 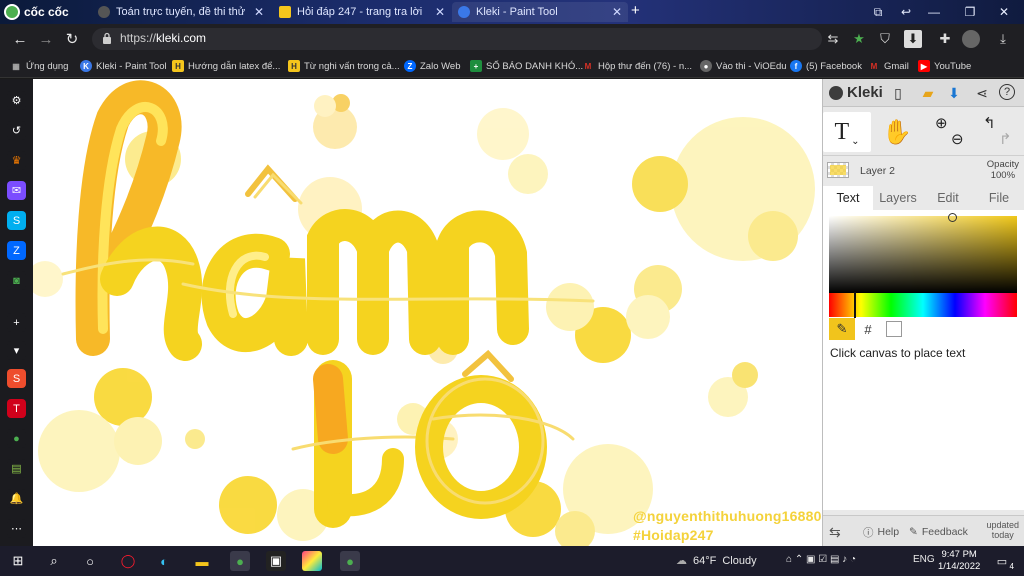 What do you see at coordinates (16, 250) in the screenshot?
I see `zalo-icon: Z` at bounding box center [16, 250].